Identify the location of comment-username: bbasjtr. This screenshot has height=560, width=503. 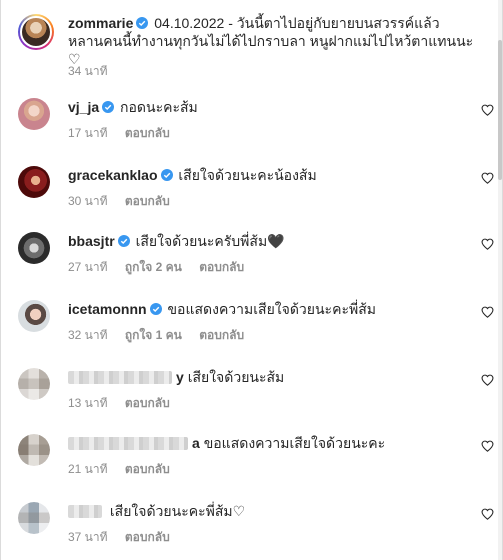
(91, 241).